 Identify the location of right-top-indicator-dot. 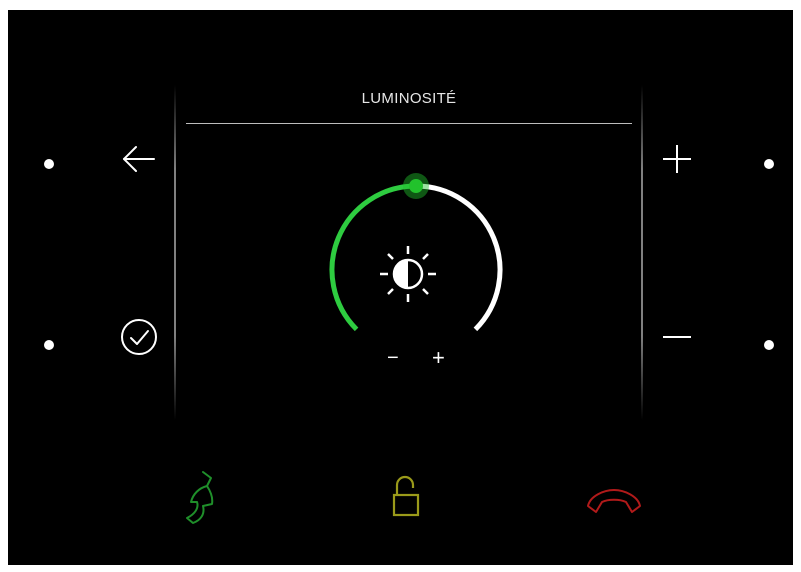
(769, 164).